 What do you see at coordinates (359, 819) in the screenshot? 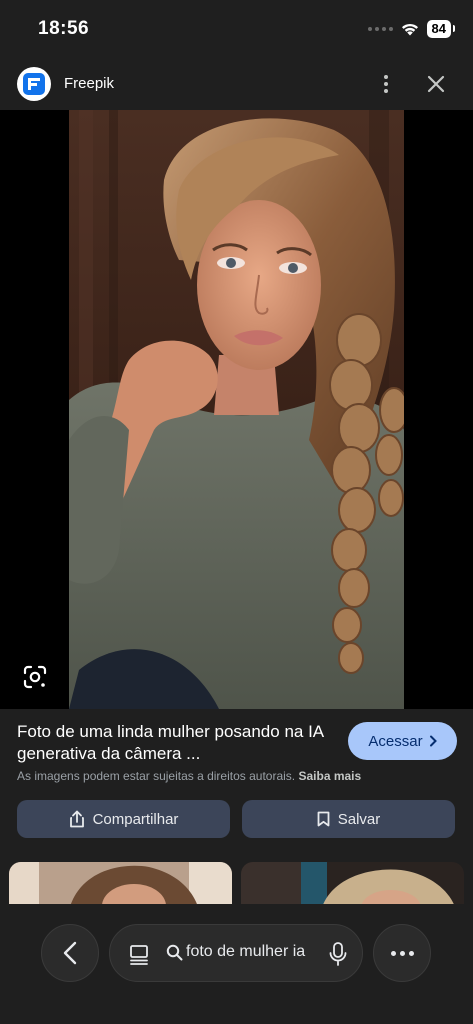
I see `save-button-label: Salvar` at bounding box center [359, 819].